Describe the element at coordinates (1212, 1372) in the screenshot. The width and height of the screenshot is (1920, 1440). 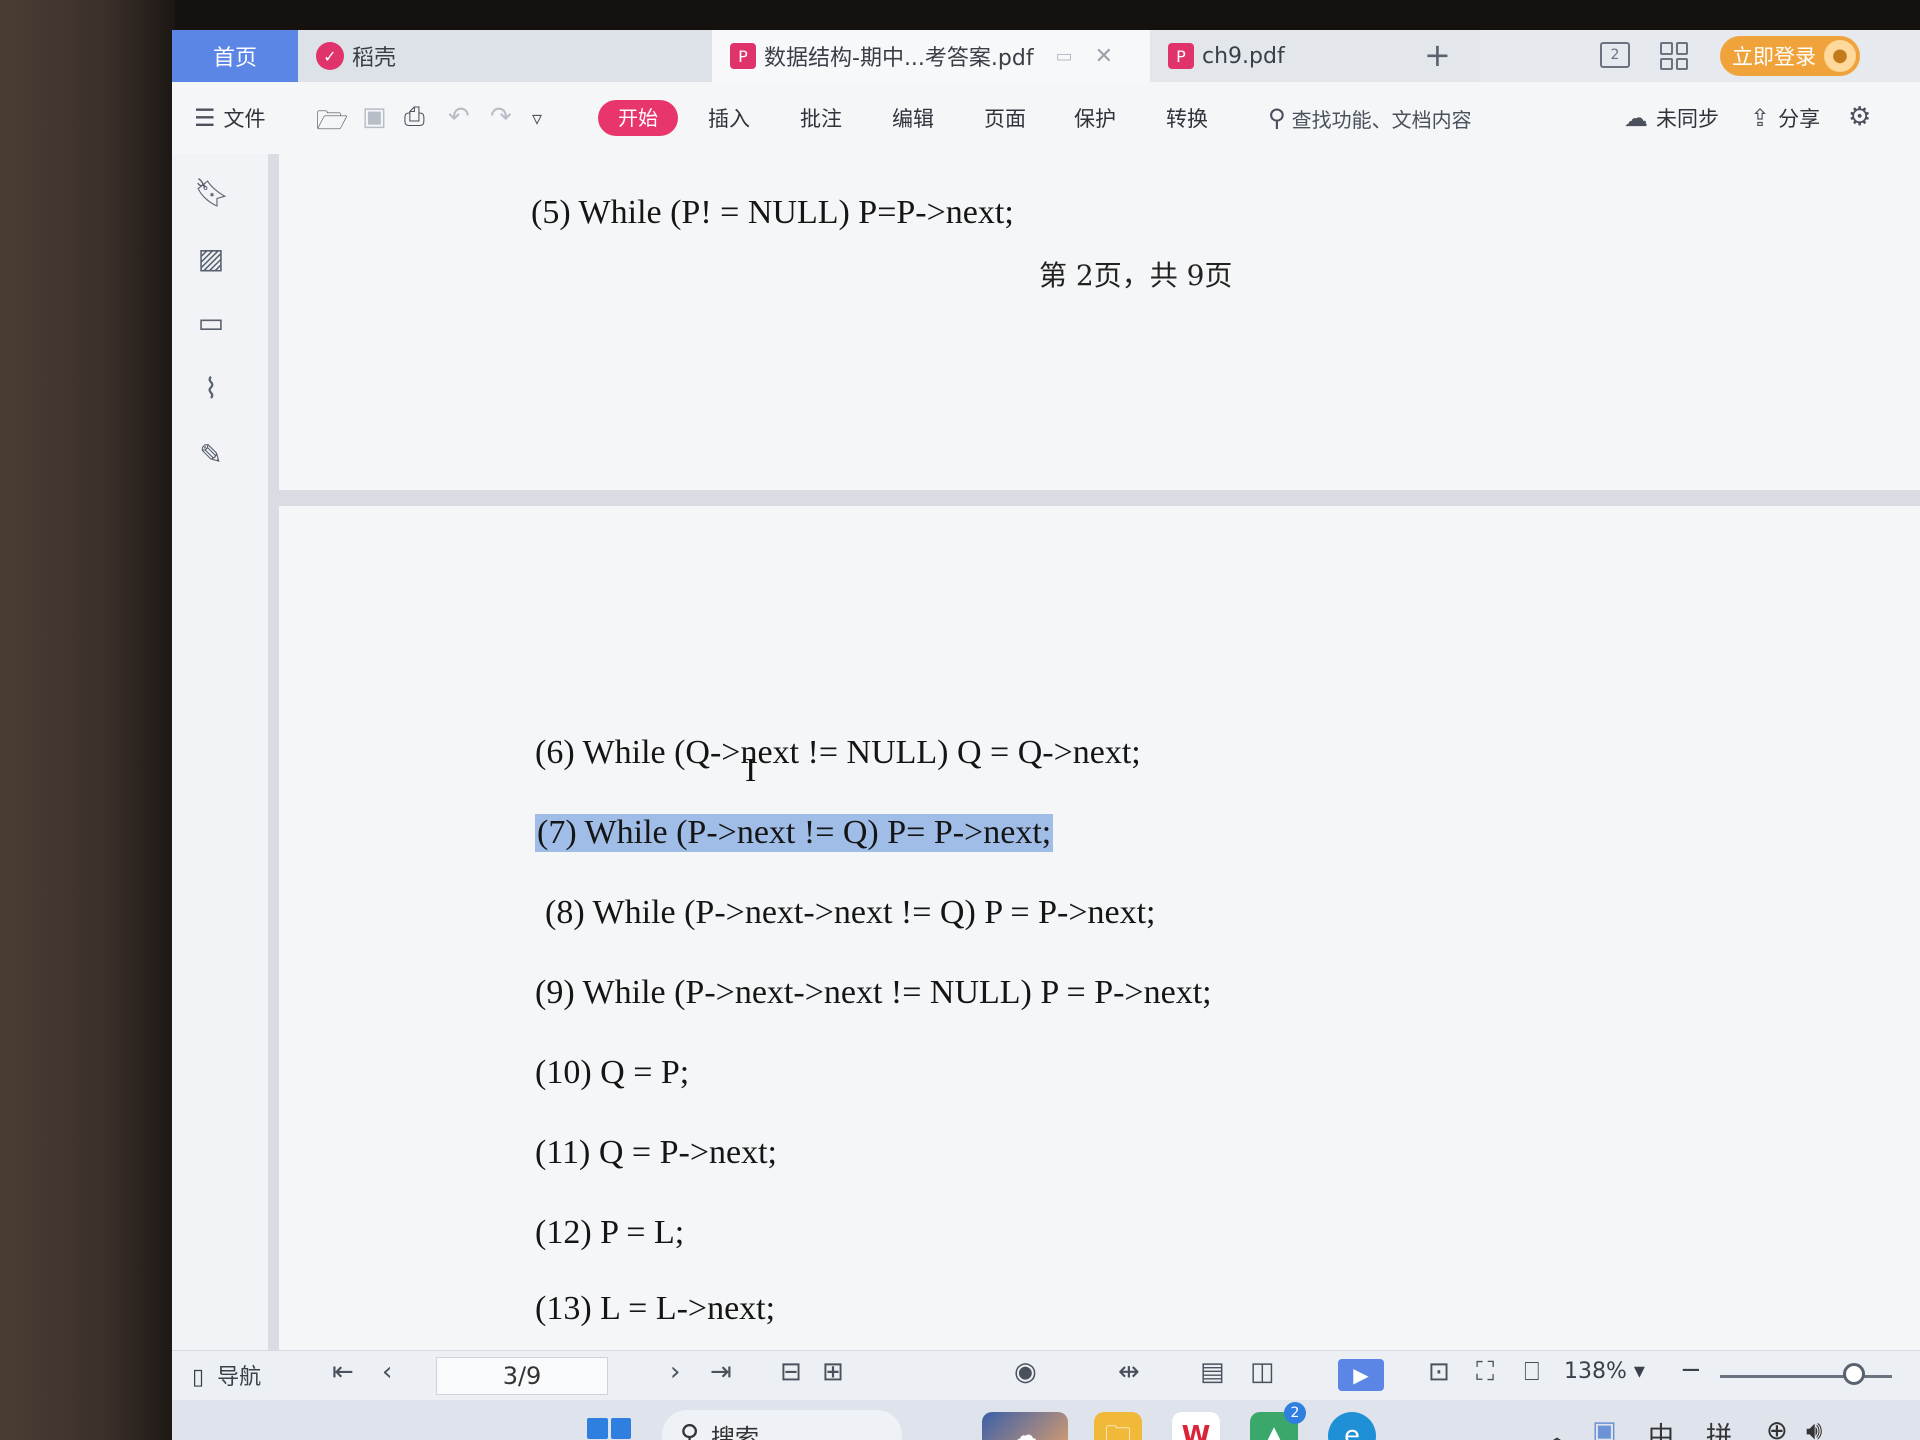
I see `single-page-icon: ▤` at that location.